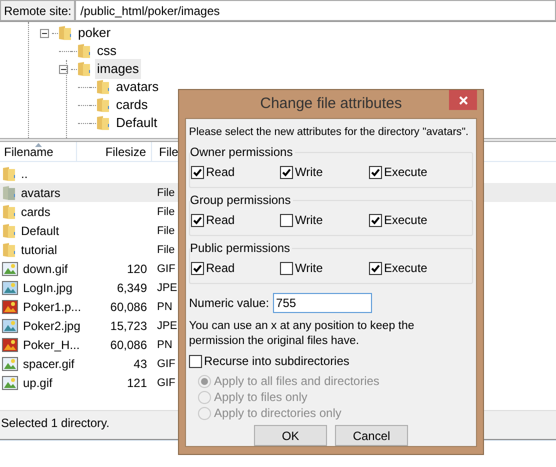 The height and width of the screenshot is (467, 556). Describe the element at coordinates (131, 288) in the screenshot. I see `file-size: 6,349` at that location.